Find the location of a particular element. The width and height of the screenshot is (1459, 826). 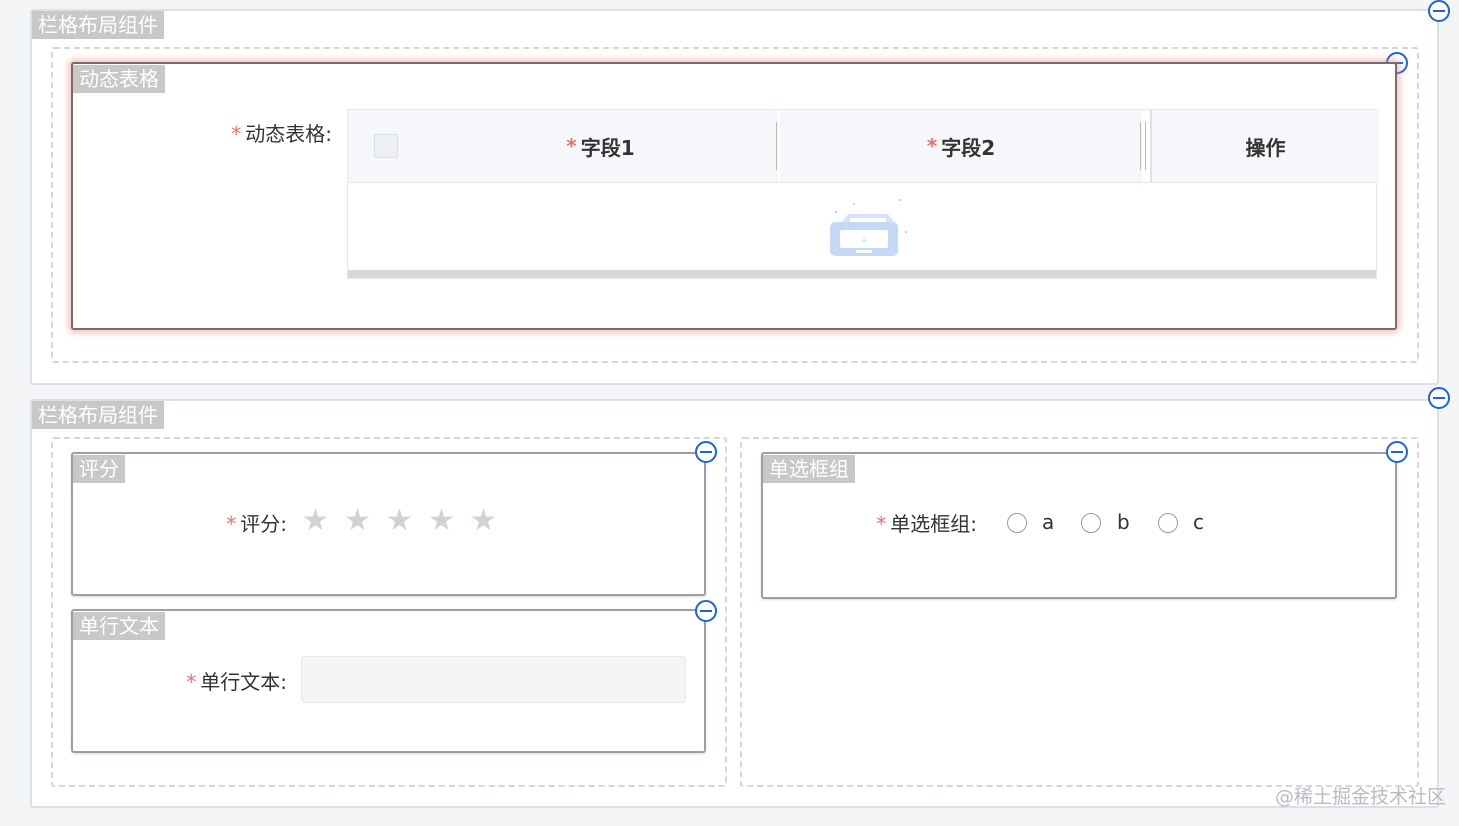

table-header-divider is located at coordinates (862, 182).